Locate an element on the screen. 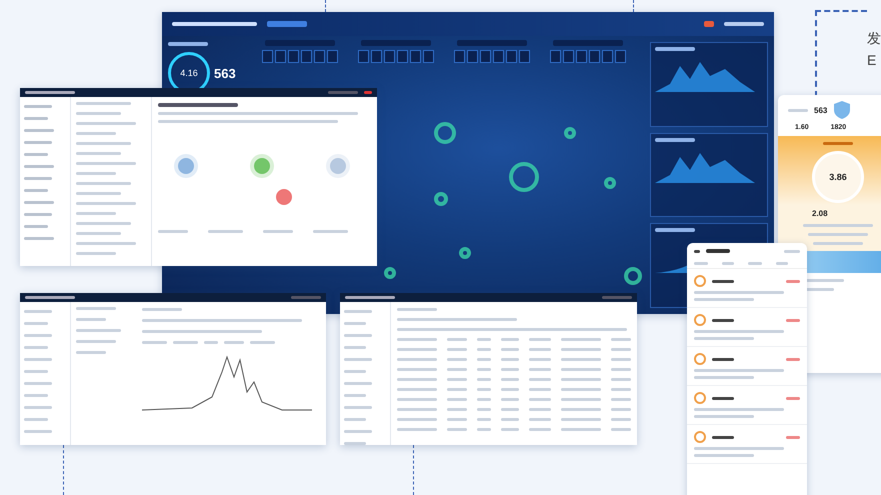  count-value: 563 is located at coordinates (821, 110).